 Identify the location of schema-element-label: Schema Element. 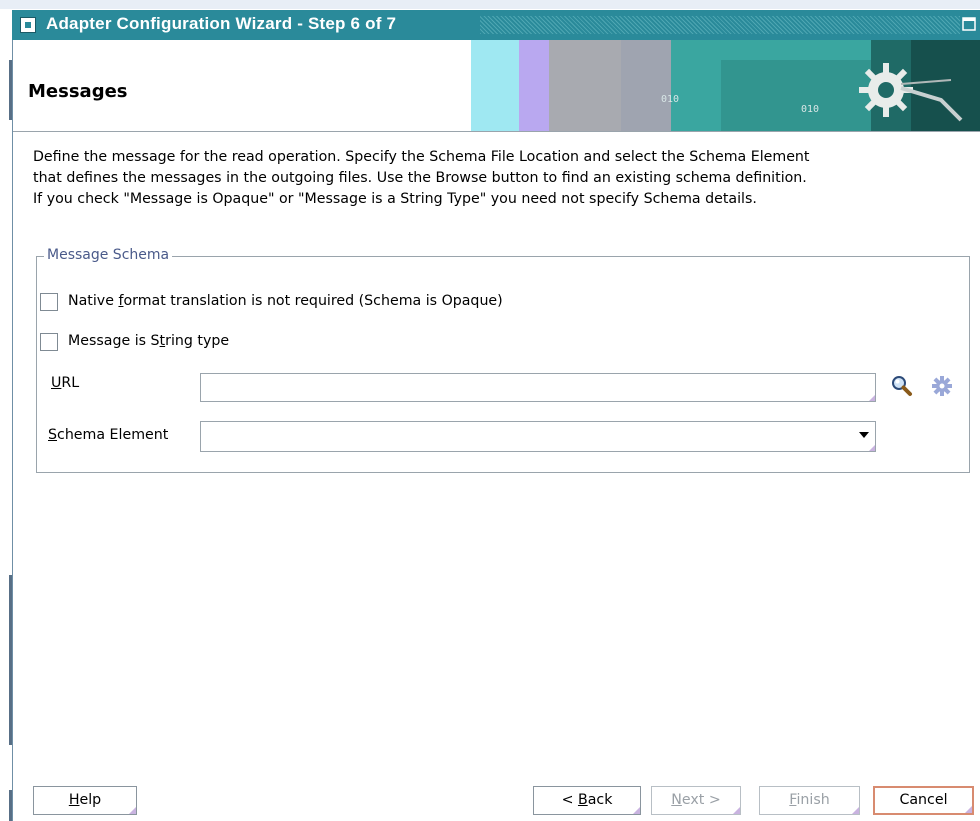
(108, 435).